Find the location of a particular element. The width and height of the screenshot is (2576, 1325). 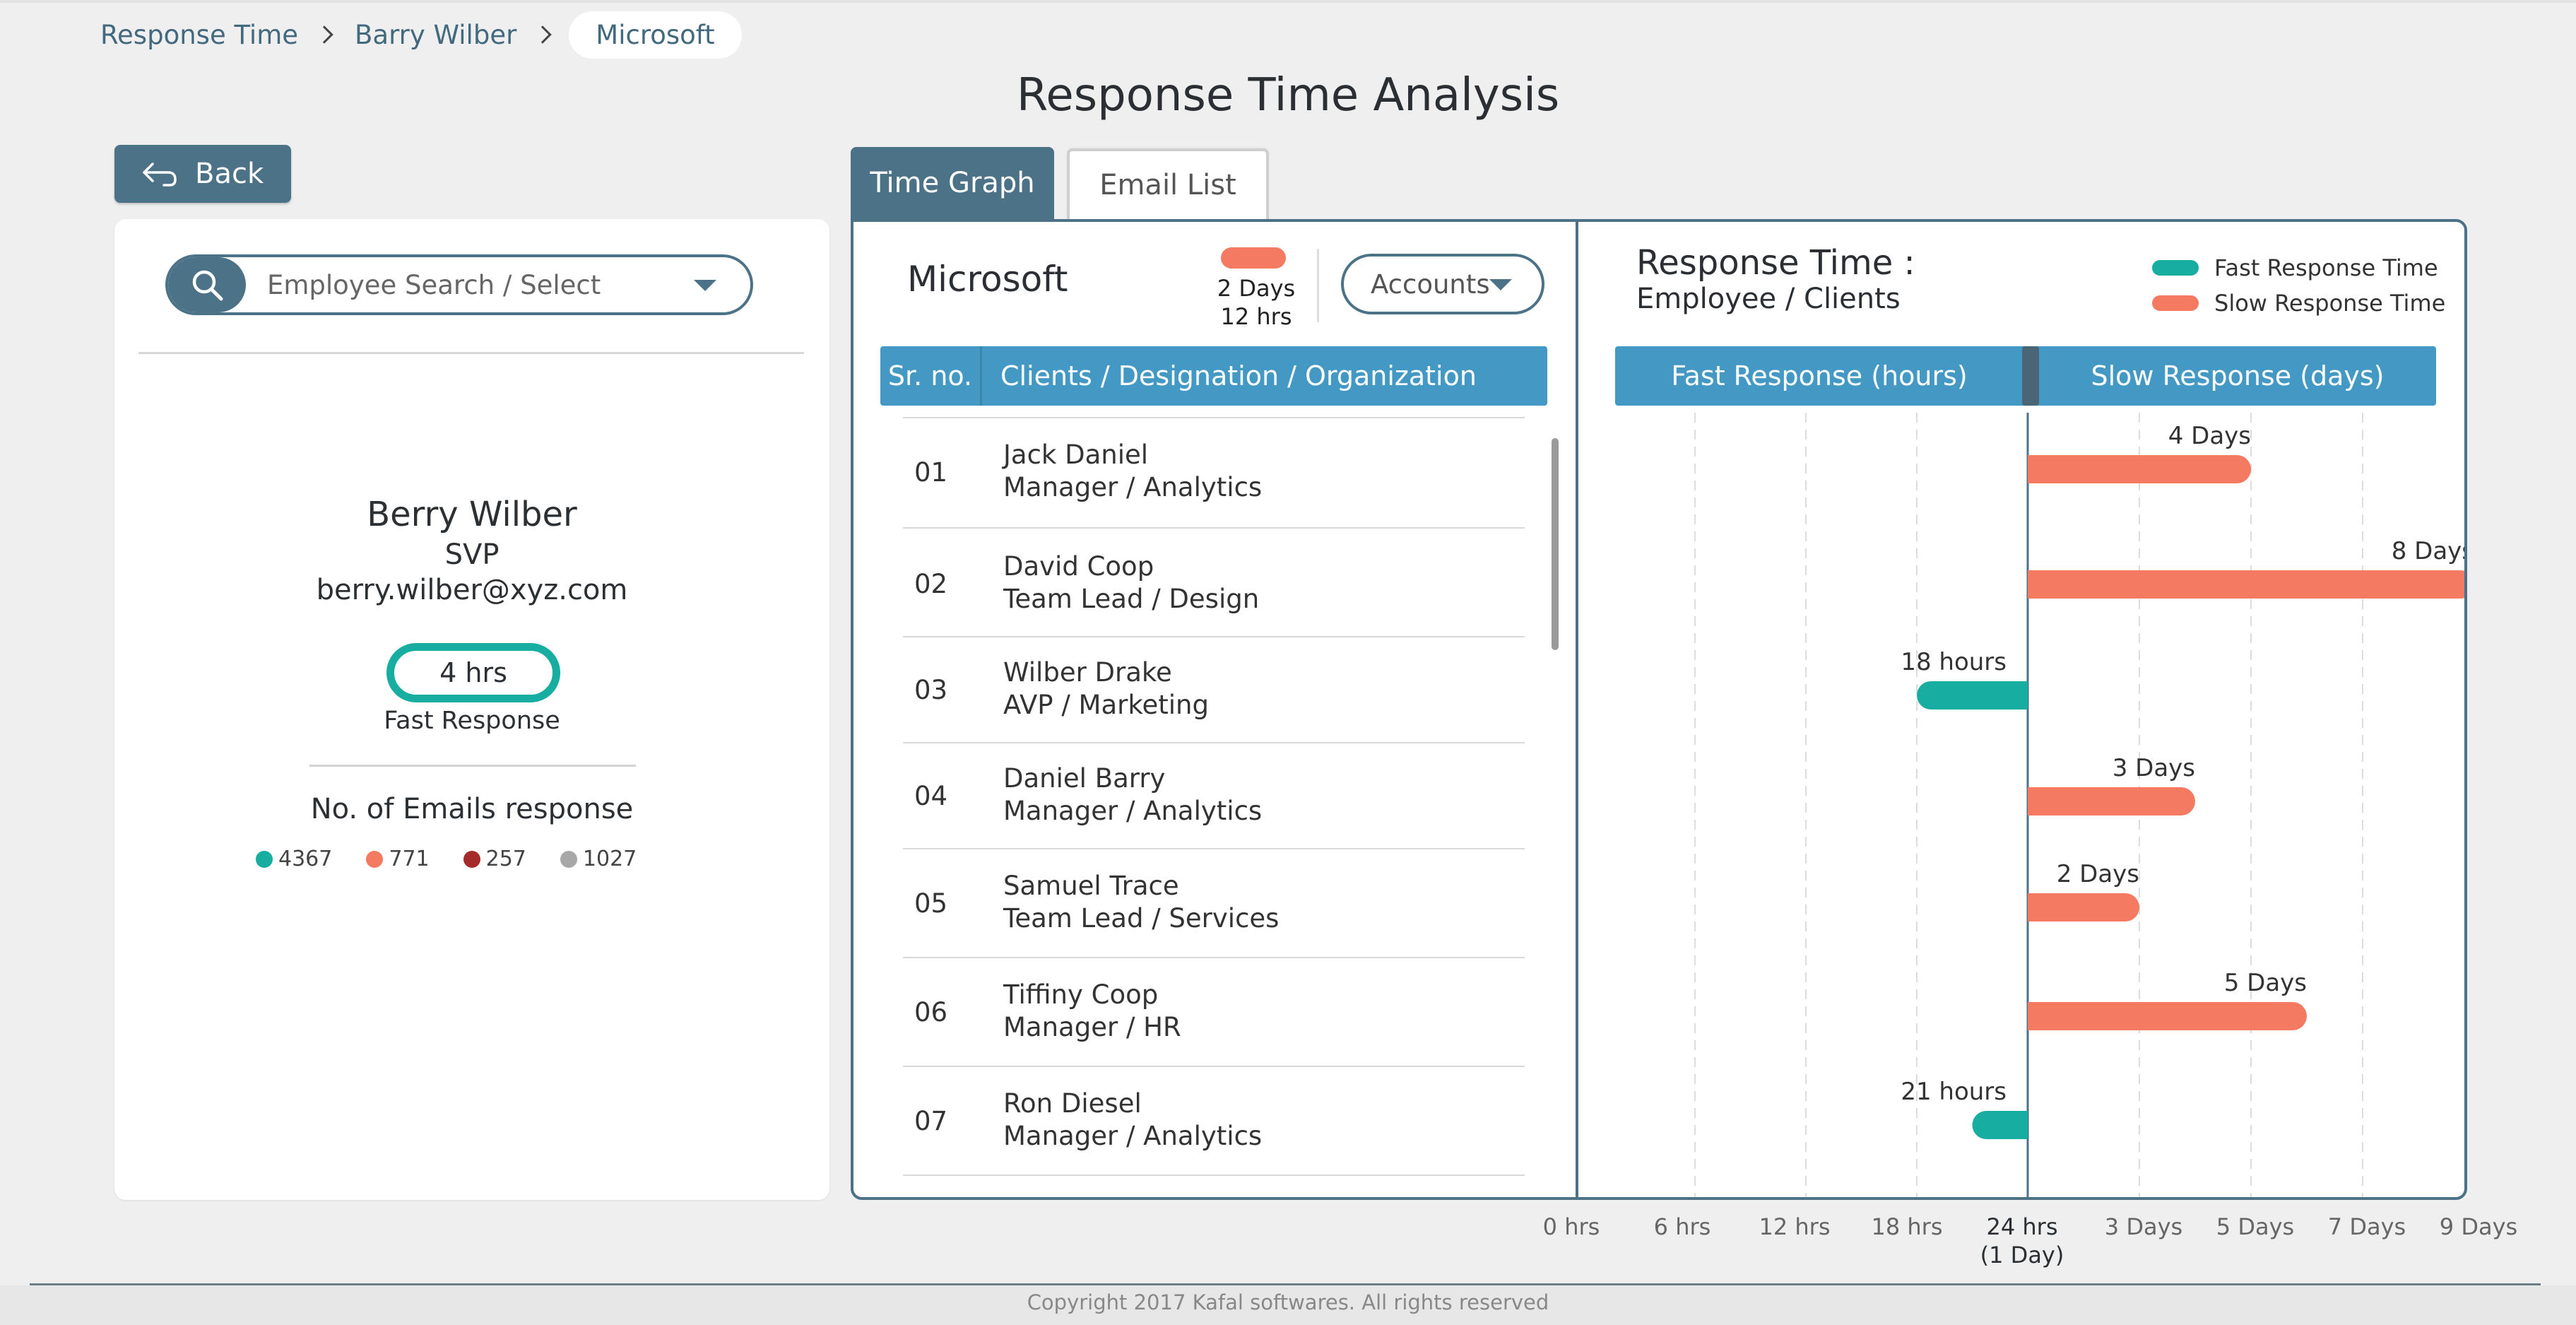

x-tick-label: 0 hrs is located at coordinates (1571, 1227).